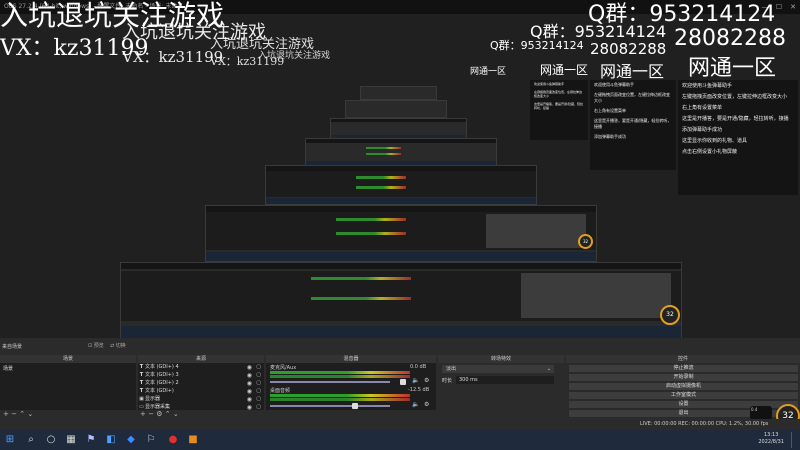 The height and width of the screenshot is (450, 800). What do you see at coordinates (31, 440) in the screenshot?
I see `search-icon: ⌕` at bounding box center [31, 440].